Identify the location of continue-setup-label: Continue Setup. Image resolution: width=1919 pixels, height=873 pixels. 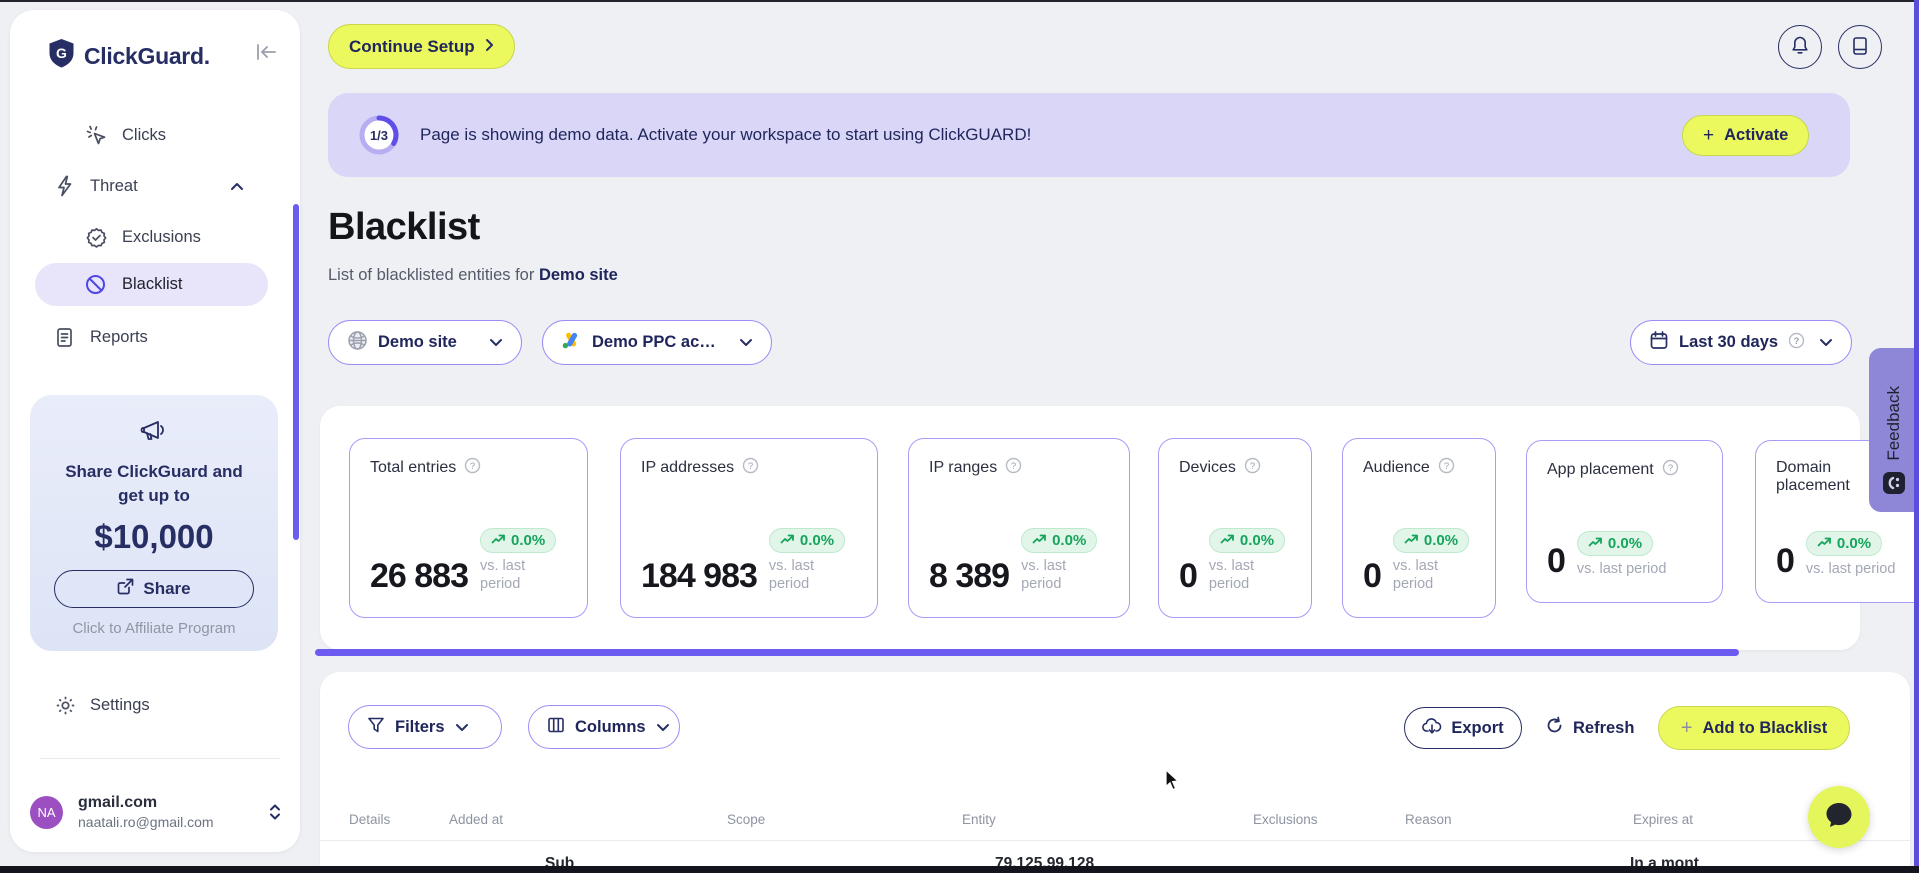
(412, 46).